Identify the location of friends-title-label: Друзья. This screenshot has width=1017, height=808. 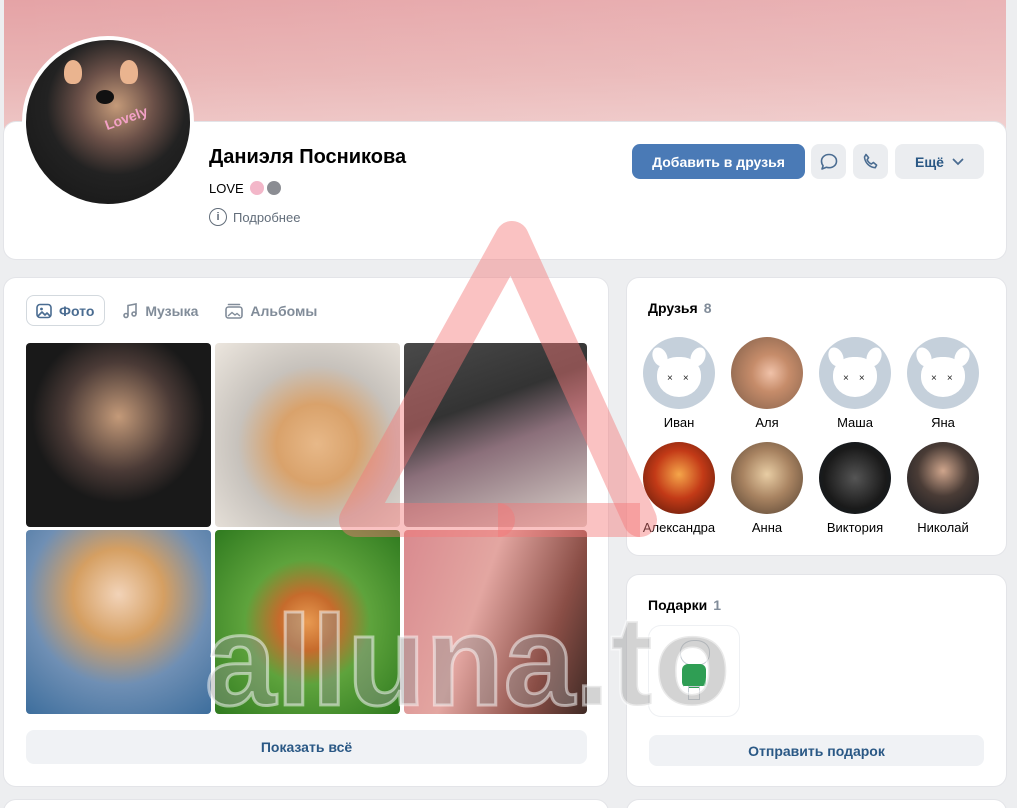
(673, 308).